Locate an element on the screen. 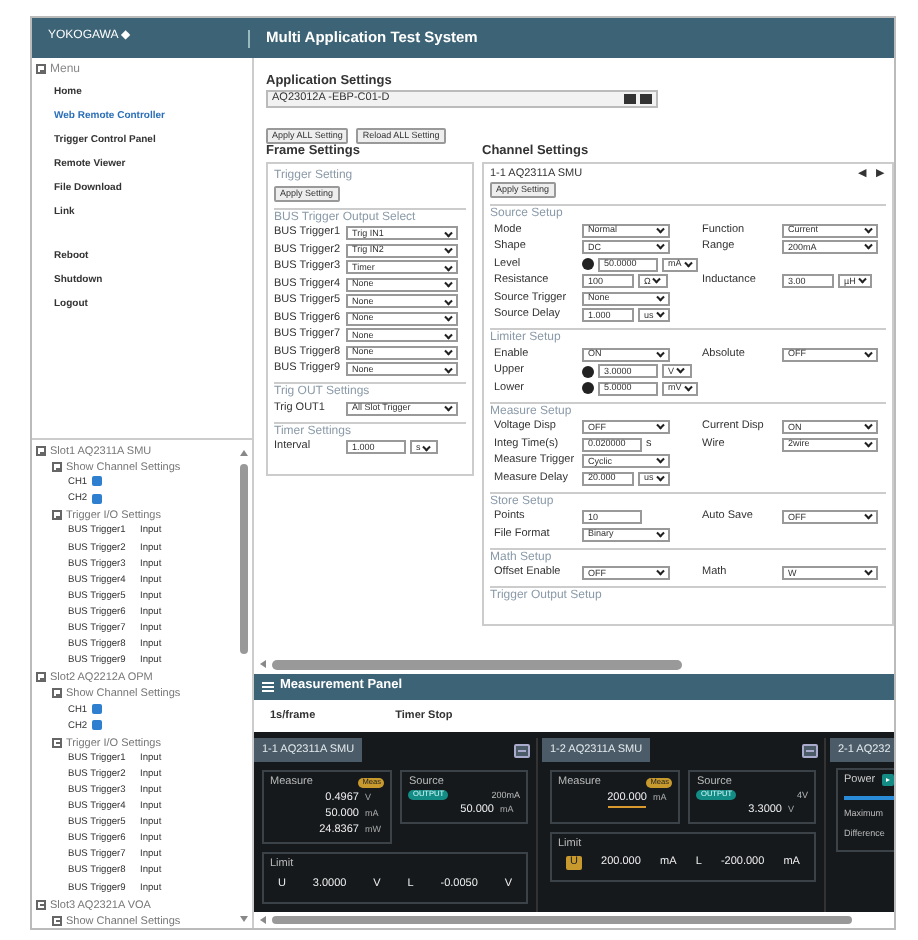 The width and height of the screenshot is (918, 940). panel-icon is located at coordinates (268, 687).